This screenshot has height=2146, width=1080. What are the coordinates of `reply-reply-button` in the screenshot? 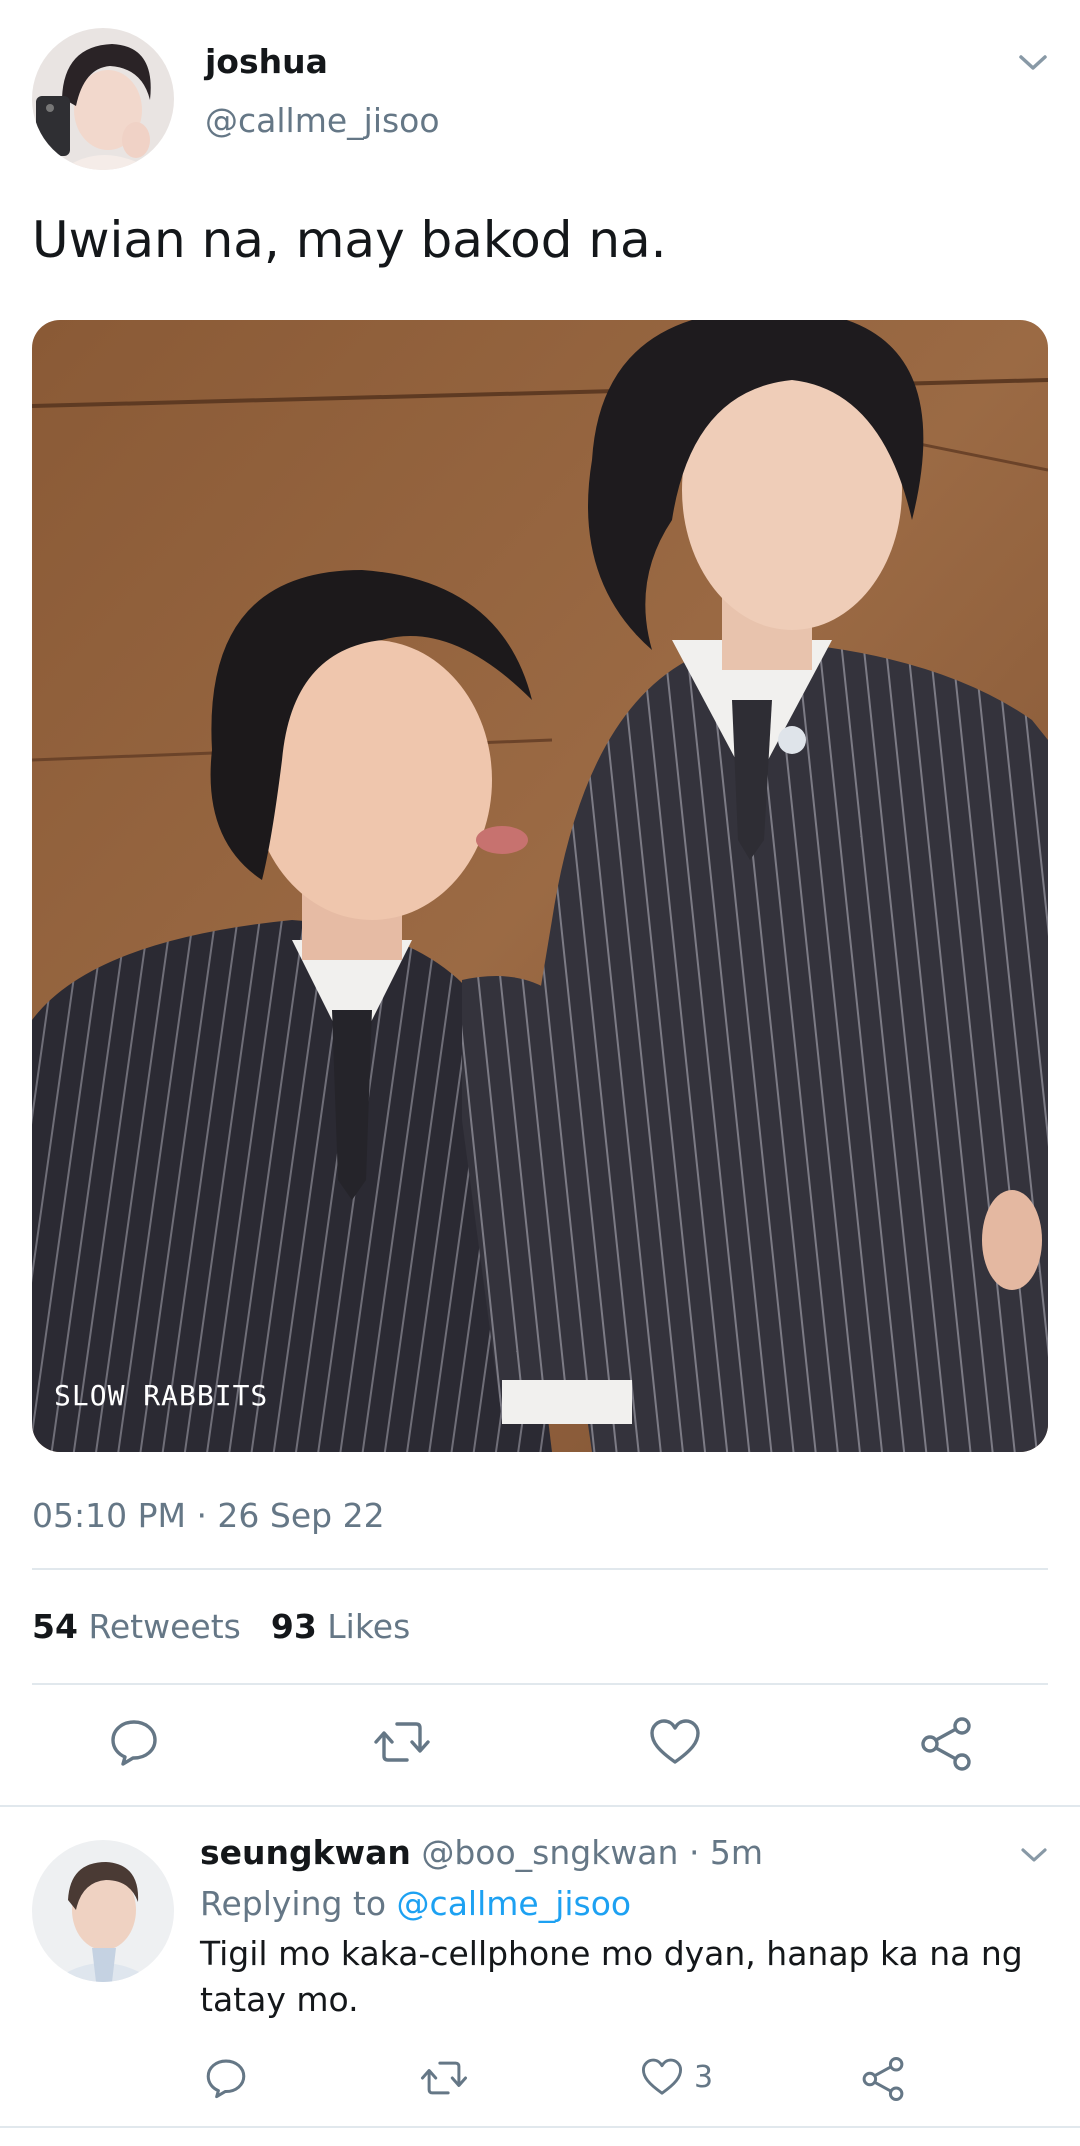 It's located at (226, 2078).